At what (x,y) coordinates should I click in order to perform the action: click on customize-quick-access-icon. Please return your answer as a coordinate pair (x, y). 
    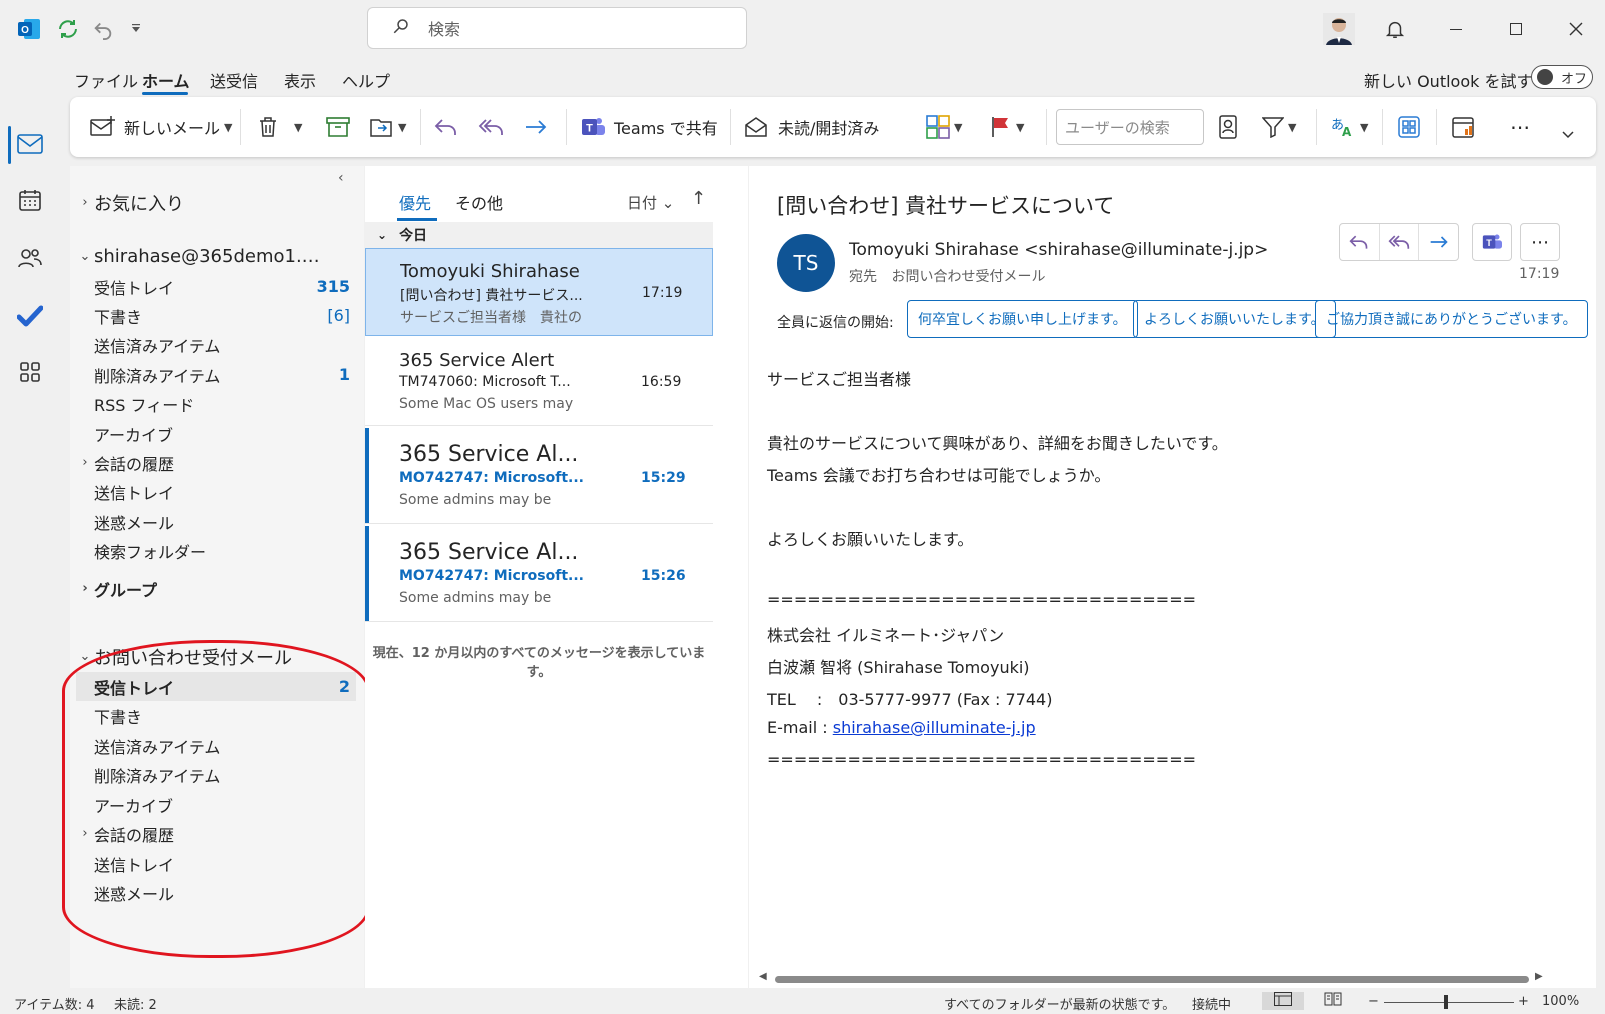
    Looking at the image, I should click on (136, 29).